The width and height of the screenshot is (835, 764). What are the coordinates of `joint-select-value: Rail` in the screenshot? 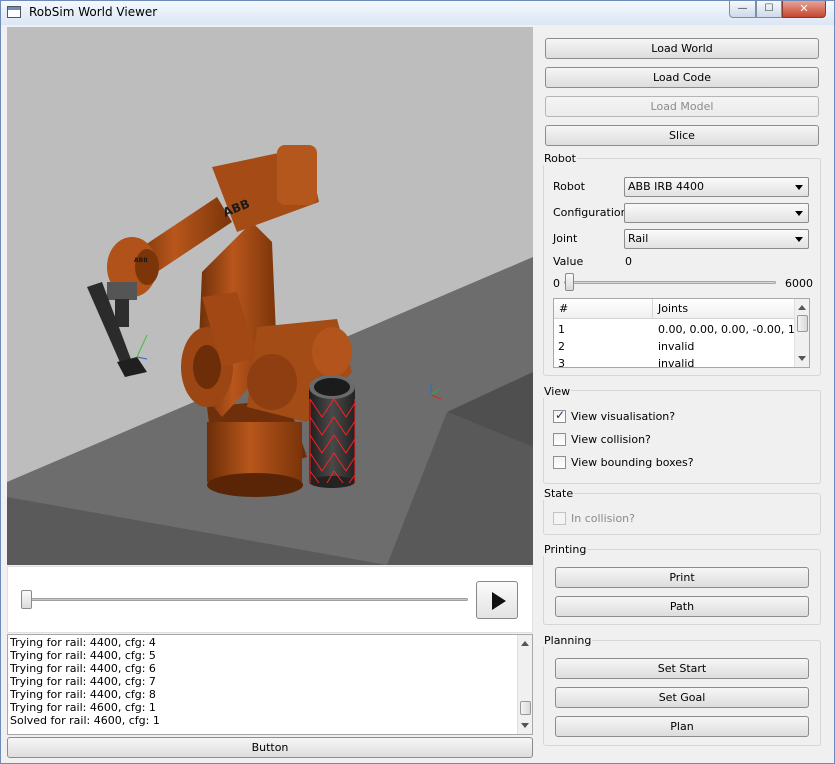 It's located at (638, 238).